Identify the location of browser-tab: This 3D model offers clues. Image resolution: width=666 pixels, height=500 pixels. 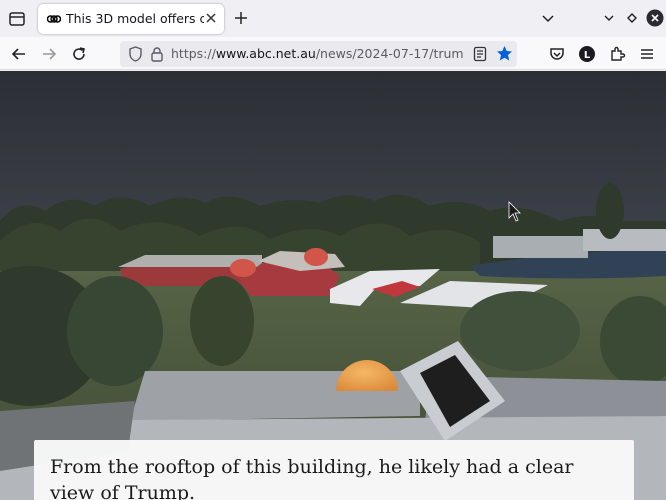
(131, 19).